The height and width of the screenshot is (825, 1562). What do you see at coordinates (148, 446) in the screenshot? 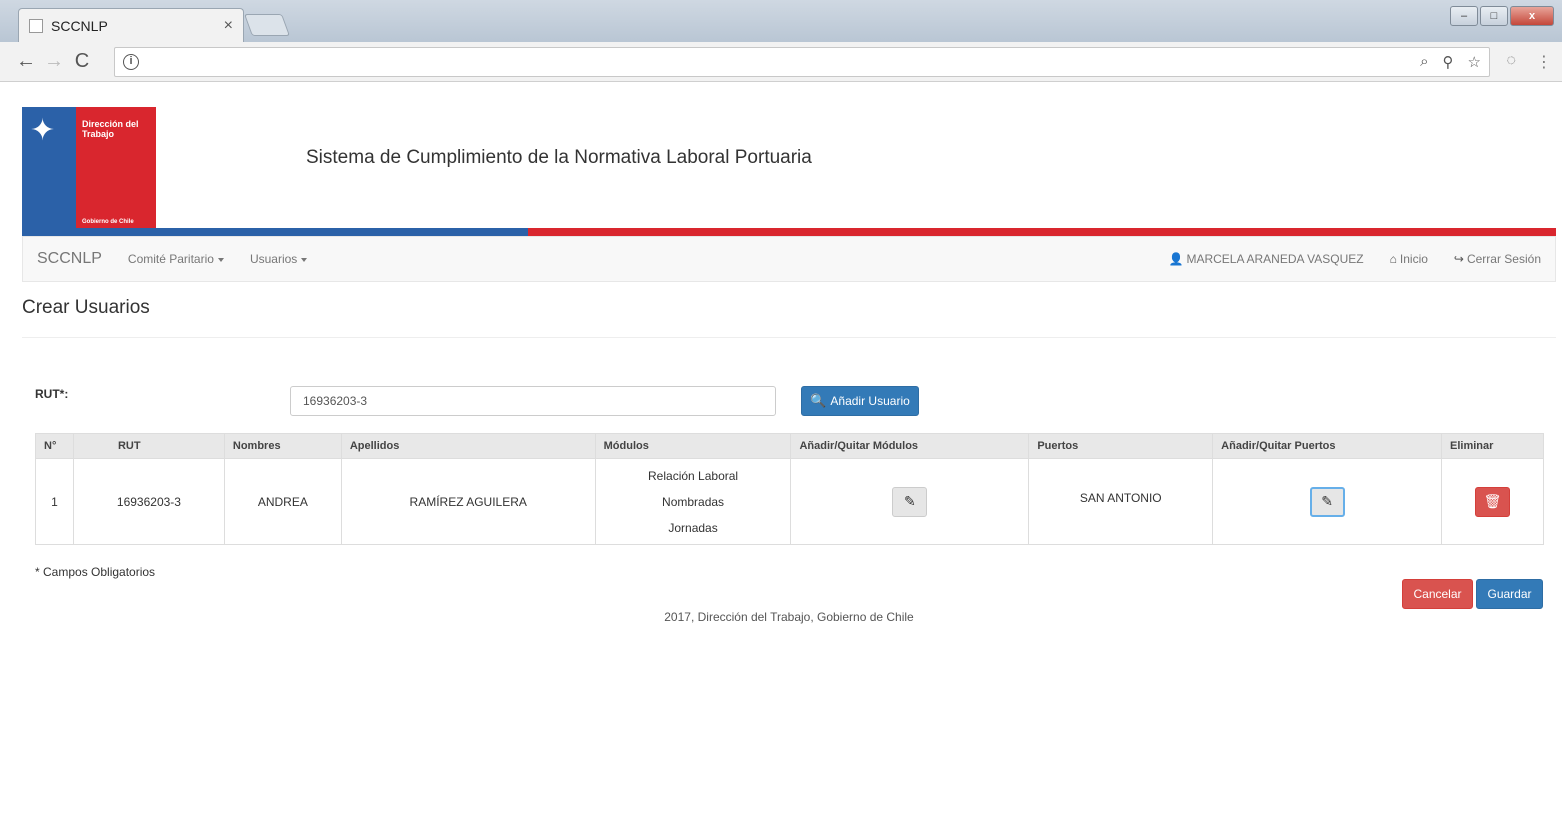
I see `col-rut: RUT` at bounding box center [148, 446].